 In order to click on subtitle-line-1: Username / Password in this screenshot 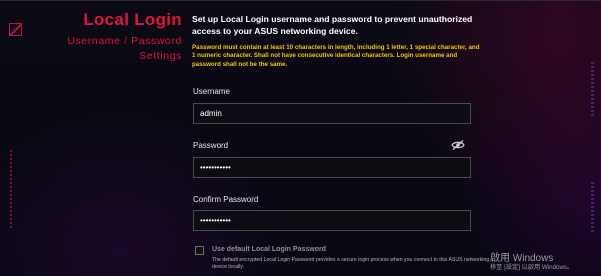, I will do `click(124, 41)`.